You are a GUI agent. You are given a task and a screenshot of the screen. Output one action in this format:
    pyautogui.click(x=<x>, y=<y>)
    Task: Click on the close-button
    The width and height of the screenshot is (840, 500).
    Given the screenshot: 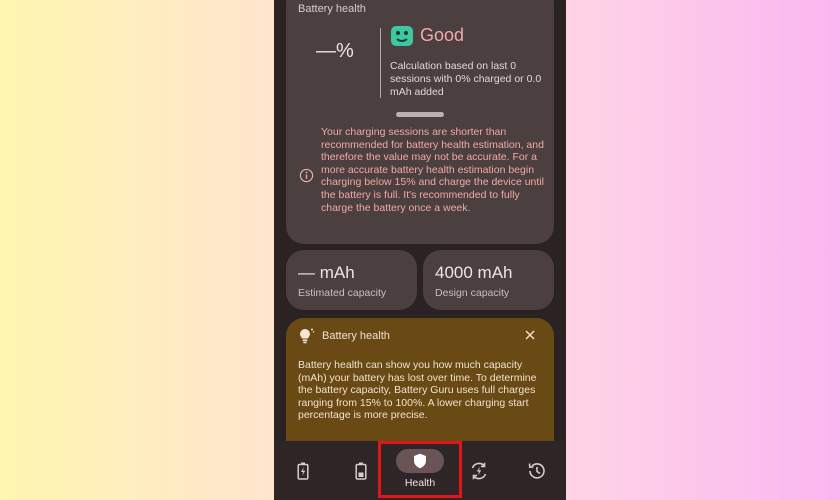 What is the action you would take?
    pyautogui.click(x=530, y=335)
    